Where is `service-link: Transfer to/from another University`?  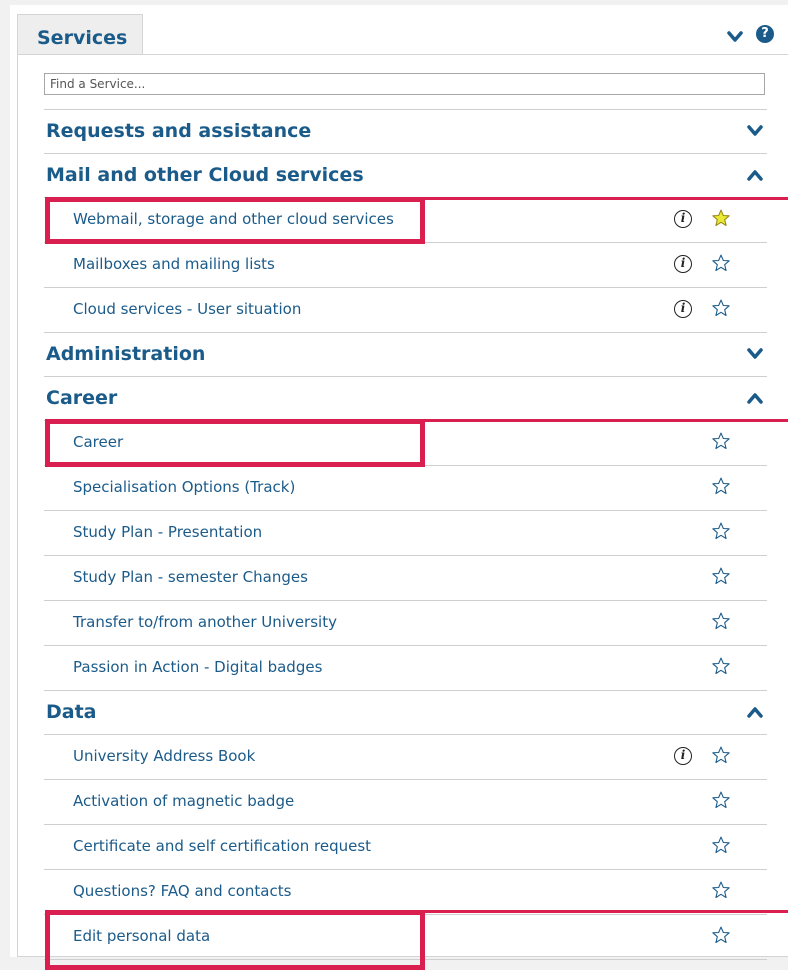 service-link: Transfer to/from another University is located at coordinates (205, 622).